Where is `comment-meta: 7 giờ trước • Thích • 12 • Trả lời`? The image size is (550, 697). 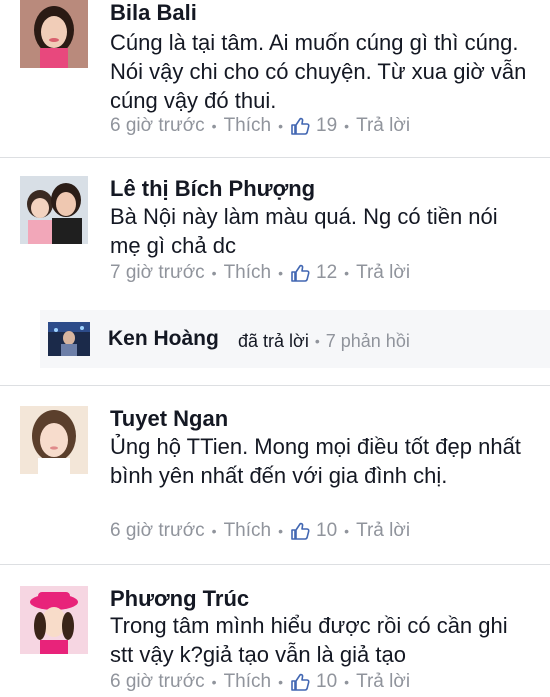 comment-meta: 7 giờ trước • Thích • 12 • Trả lời is located at coordinates (260, 273).